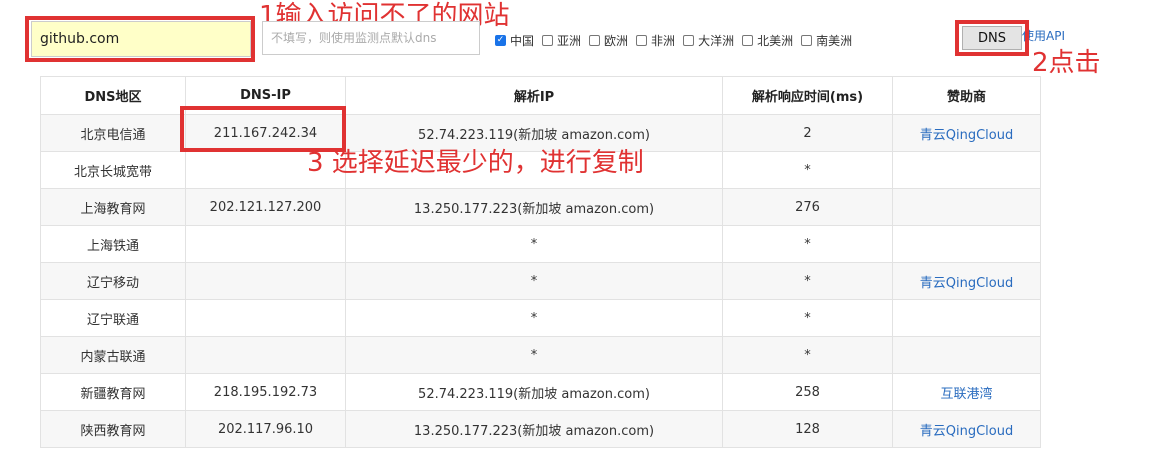  What do you see at coordinates (113, 95) in the screenshot?
I see `header-dns-region: DNS地区` at bounding box center [113, 95].